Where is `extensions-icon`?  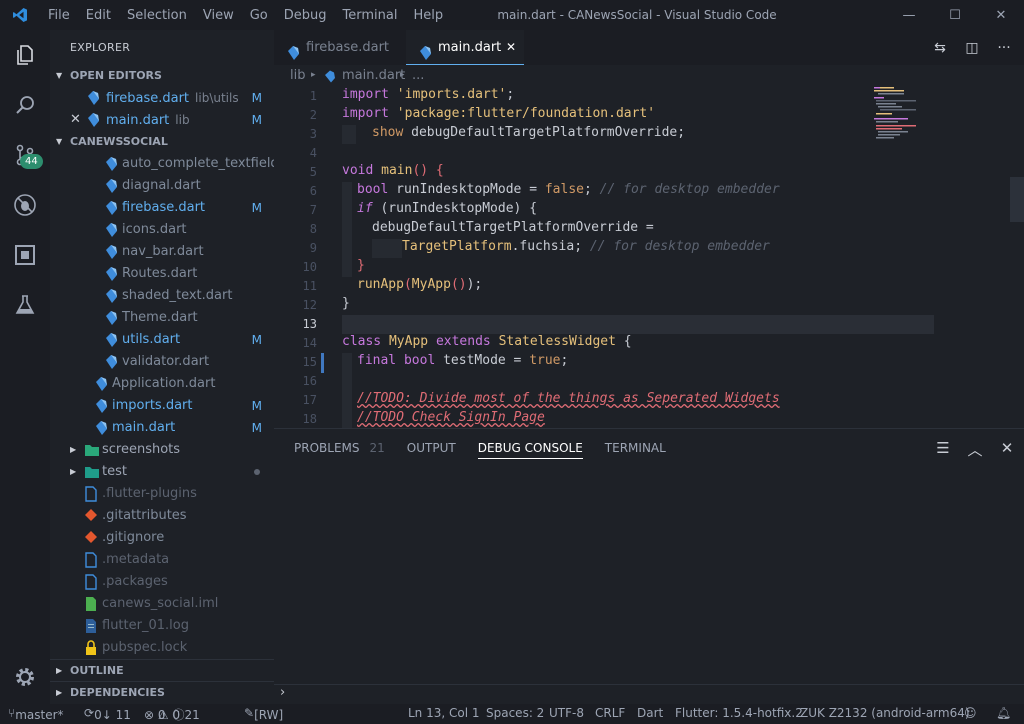 extensions-icon is located at coordinates (25, 255).